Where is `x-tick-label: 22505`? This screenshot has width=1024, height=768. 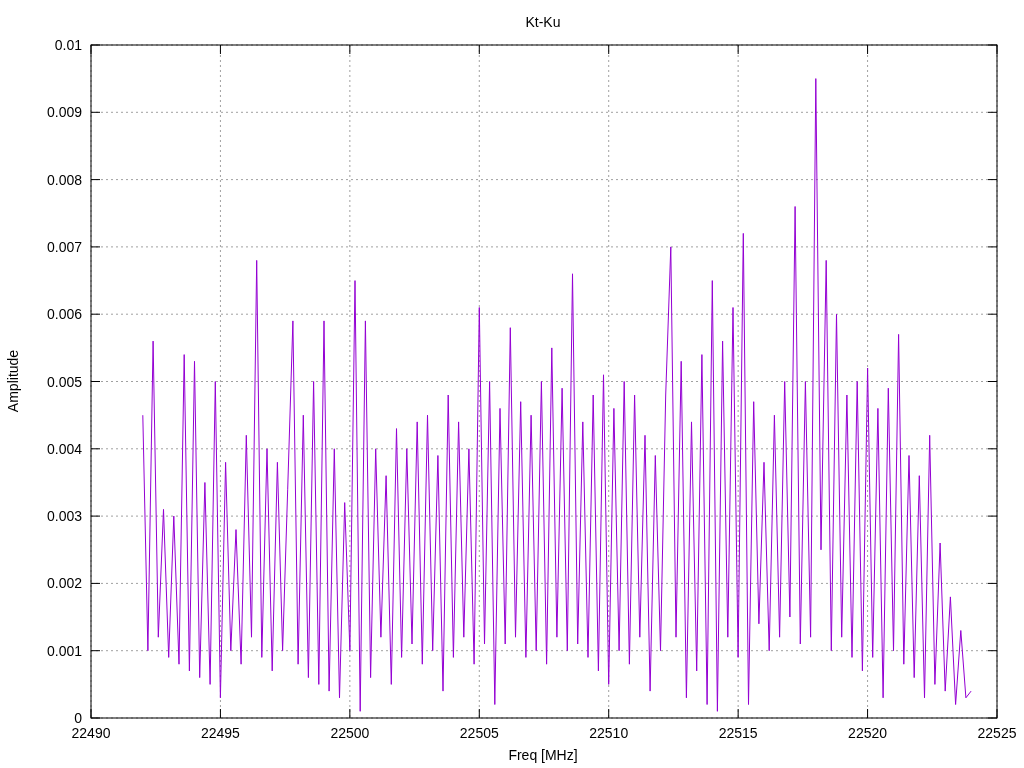
x-tick-label: 22505 is located at coordinates (479, 733).